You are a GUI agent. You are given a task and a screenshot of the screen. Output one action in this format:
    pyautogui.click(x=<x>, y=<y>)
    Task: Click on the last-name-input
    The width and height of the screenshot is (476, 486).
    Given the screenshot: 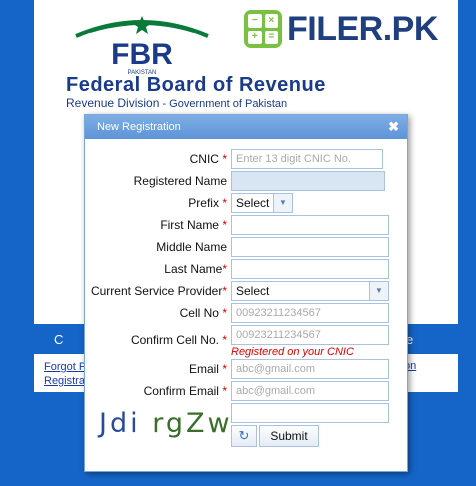 What is the action you would take?
    pyautogui.click(x=310, y=269)
    